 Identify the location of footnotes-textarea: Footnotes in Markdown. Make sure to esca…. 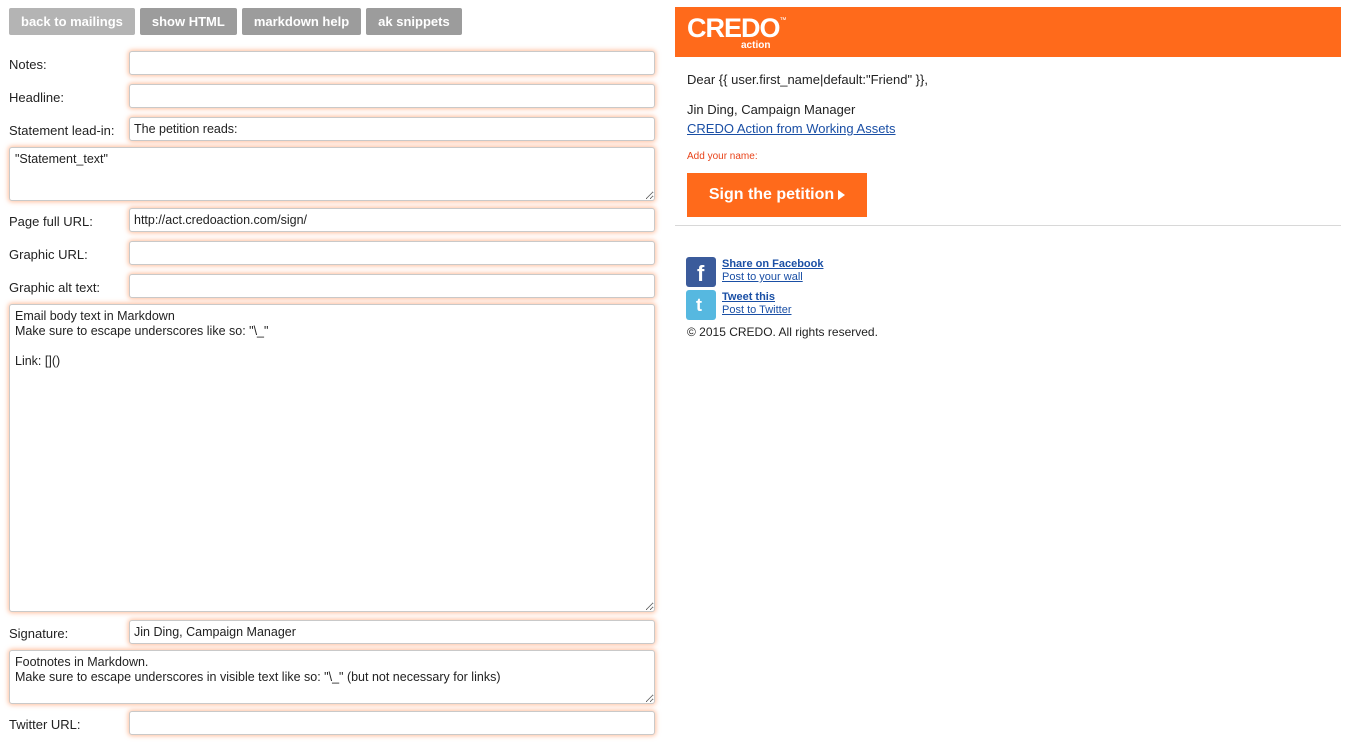
(332, 677).